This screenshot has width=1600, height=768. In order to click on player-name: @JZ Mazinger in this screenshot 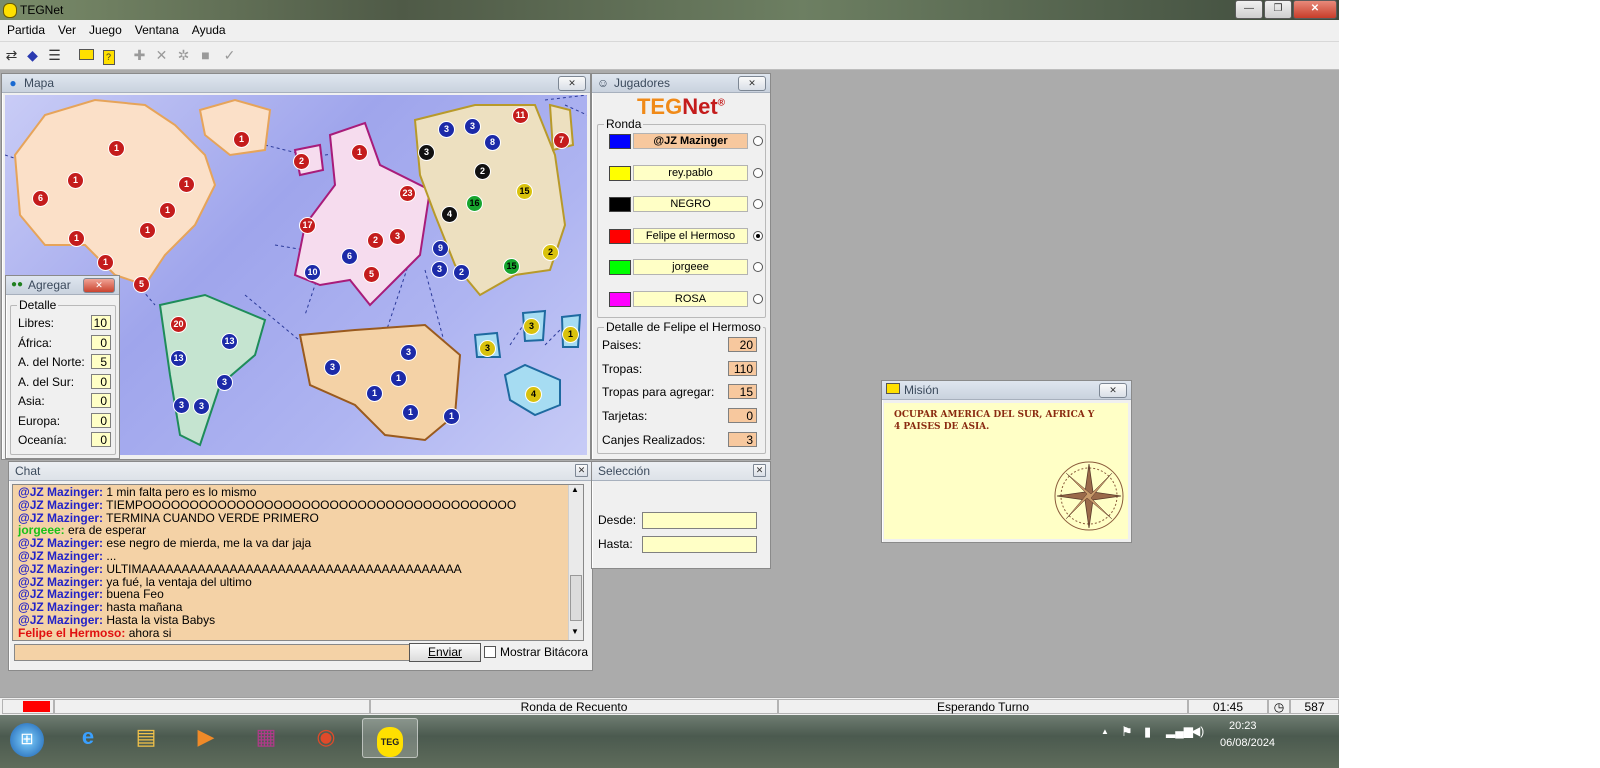, I will do `click(690, 141)`.